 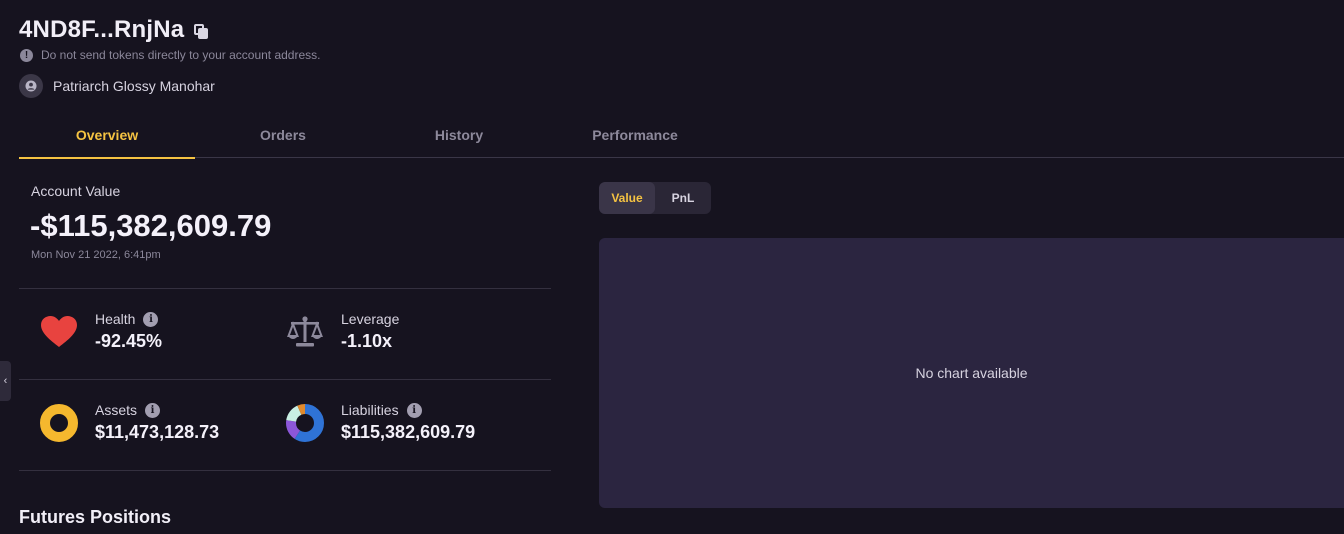 I want to click on assets-stat: Assets i $11,473,128.73, so click(x=129, y=422).